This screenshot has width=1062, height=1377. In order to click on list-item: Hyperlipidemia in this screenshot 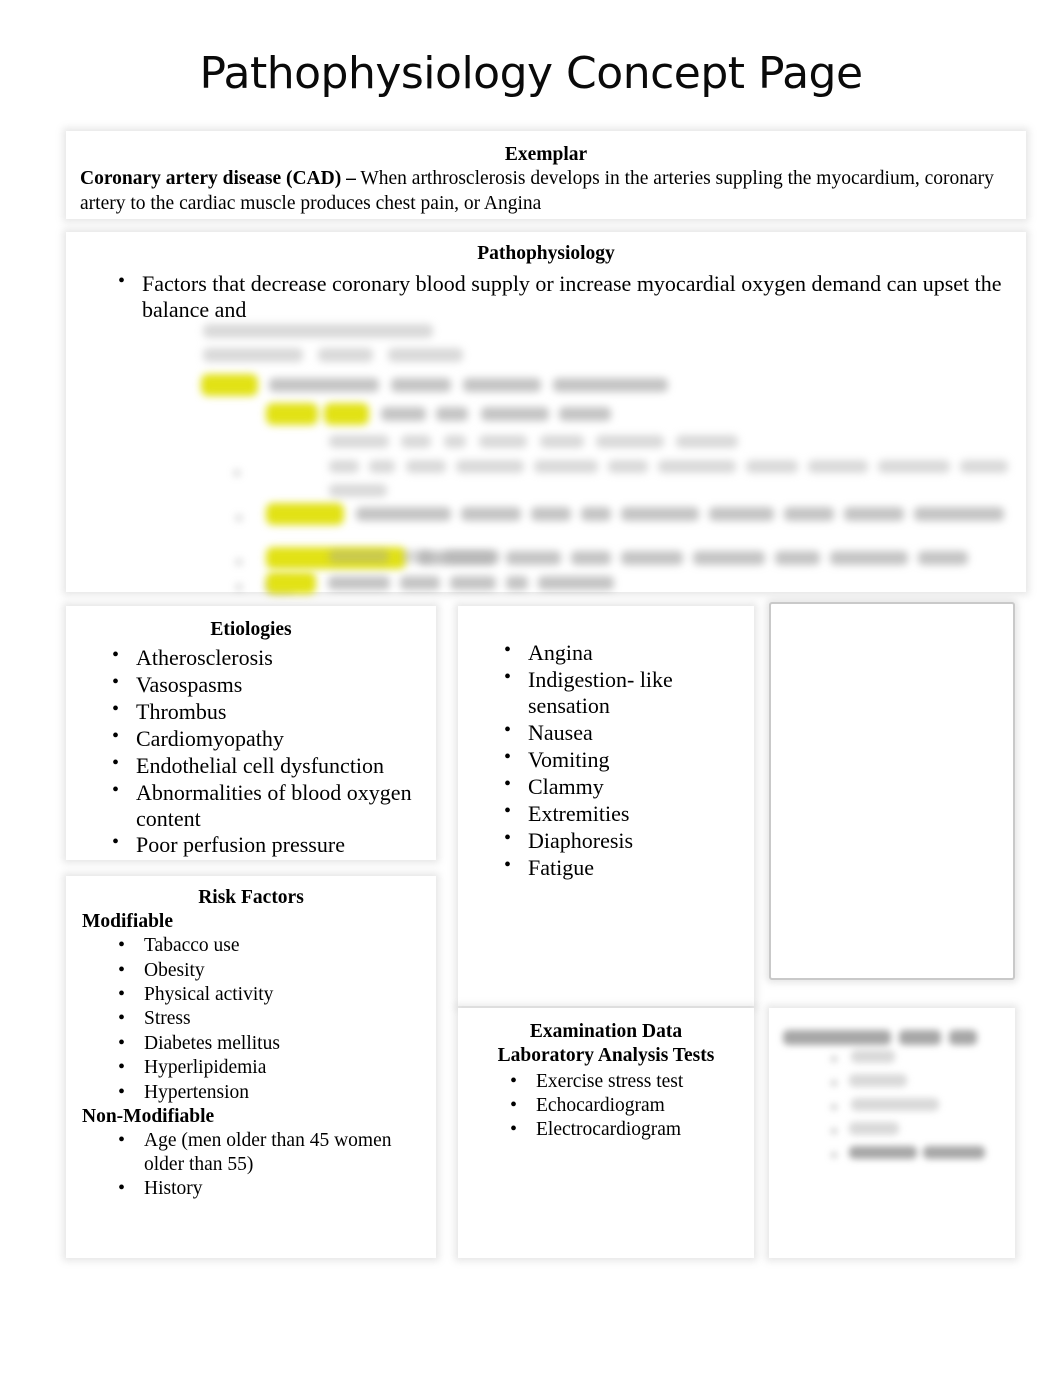, I will do `click(251, 1067)`.